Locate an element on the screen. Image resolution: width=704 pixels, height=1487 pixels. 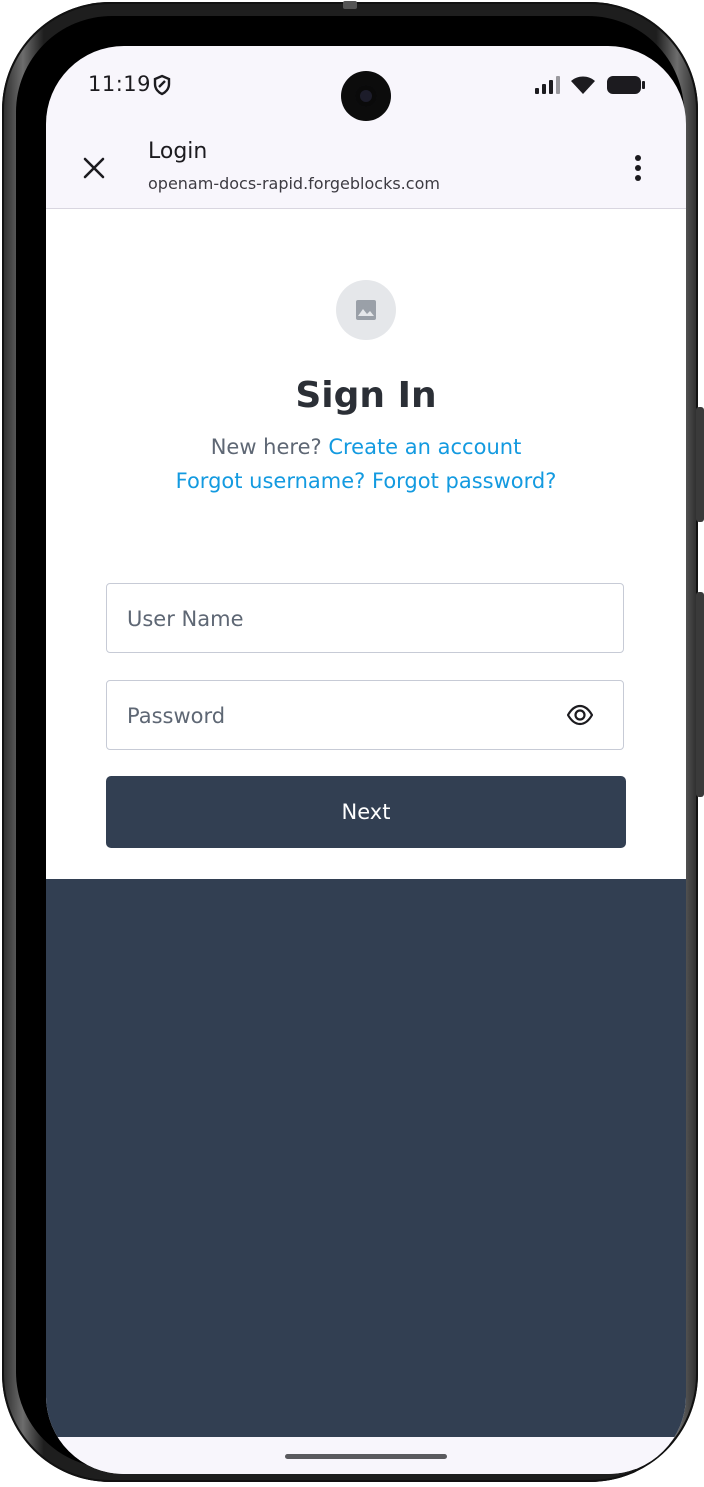
power-button is located at coordinates (700, 694).